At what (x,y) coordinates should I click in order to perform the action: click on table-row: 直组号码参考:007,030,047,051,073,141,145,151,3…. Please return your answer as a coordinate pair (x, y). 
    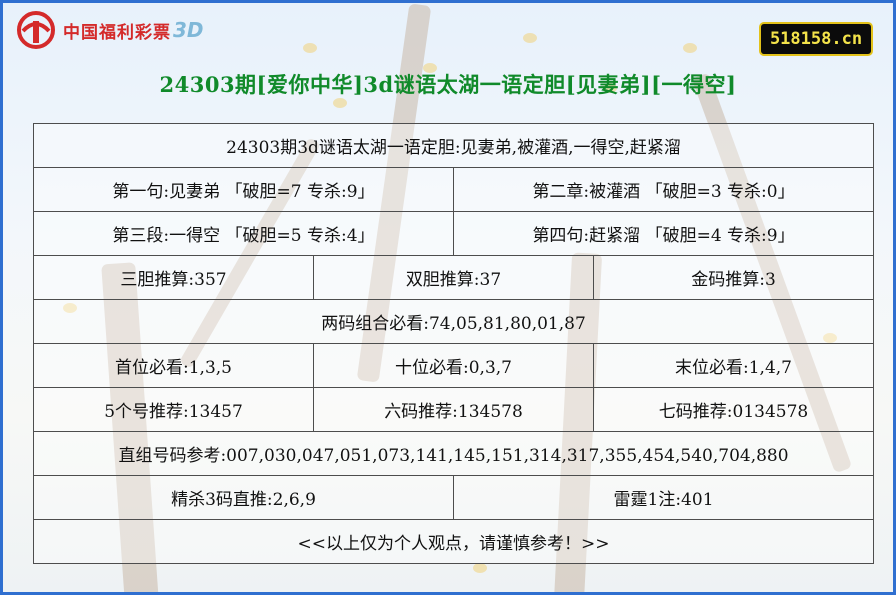
    Looking at the image, I should click on (453, 453).